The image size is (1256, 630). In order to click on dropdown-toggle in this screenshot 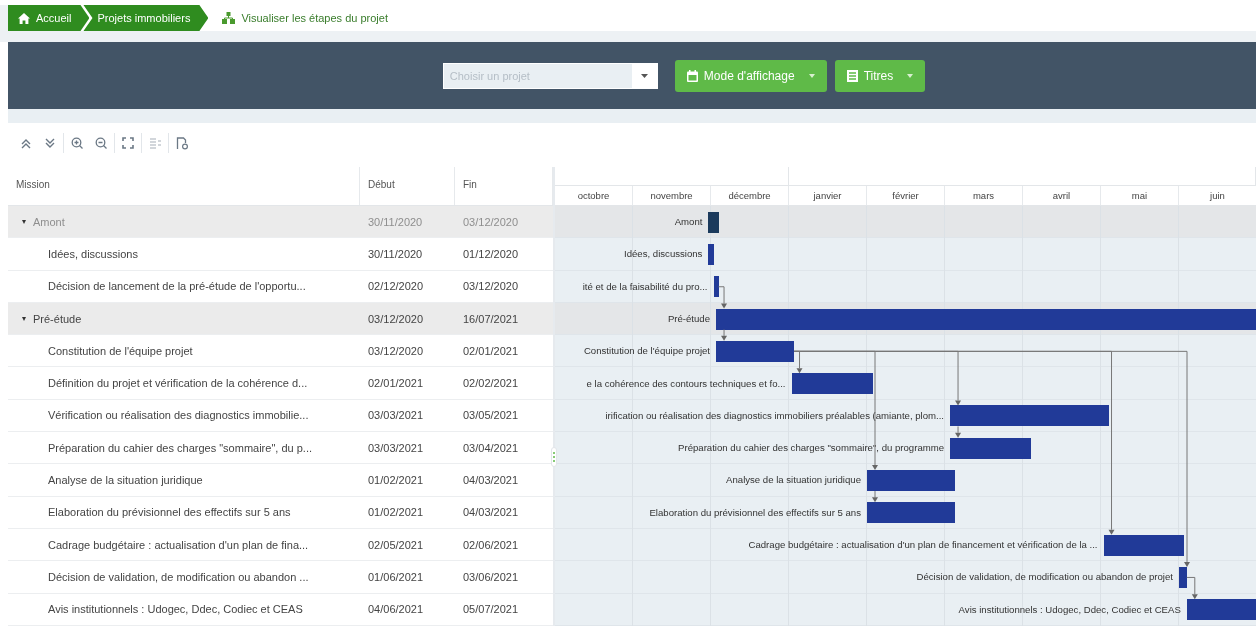, I will do `click(644, 75)`.